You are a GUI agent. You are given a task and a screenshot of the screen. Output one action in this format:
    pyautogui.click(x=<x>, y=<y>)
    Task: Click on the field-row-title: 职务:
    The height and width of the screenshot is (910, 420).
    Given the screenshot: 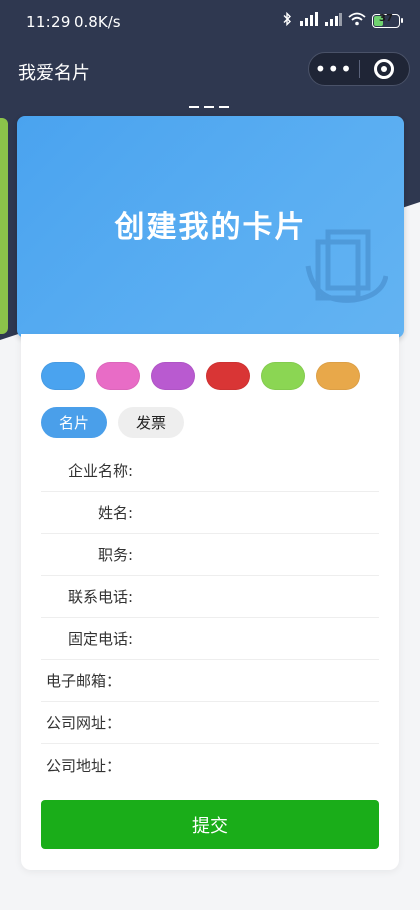 What is the action you would take?
    pyautogui.click(x=210, y=555)
    